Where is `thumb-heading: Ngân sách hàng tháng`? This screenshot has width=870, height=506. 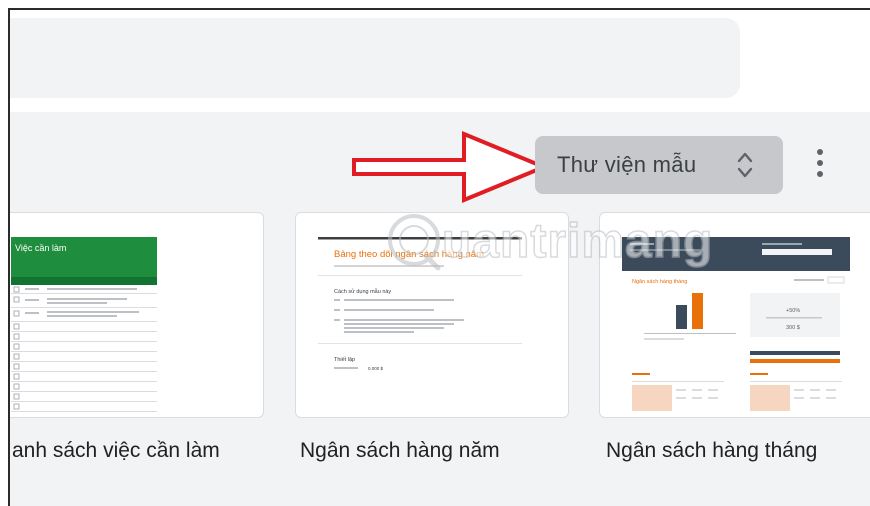 thumb-heading: Ngân sách hàng tháng is located at coordinates (659, 282).